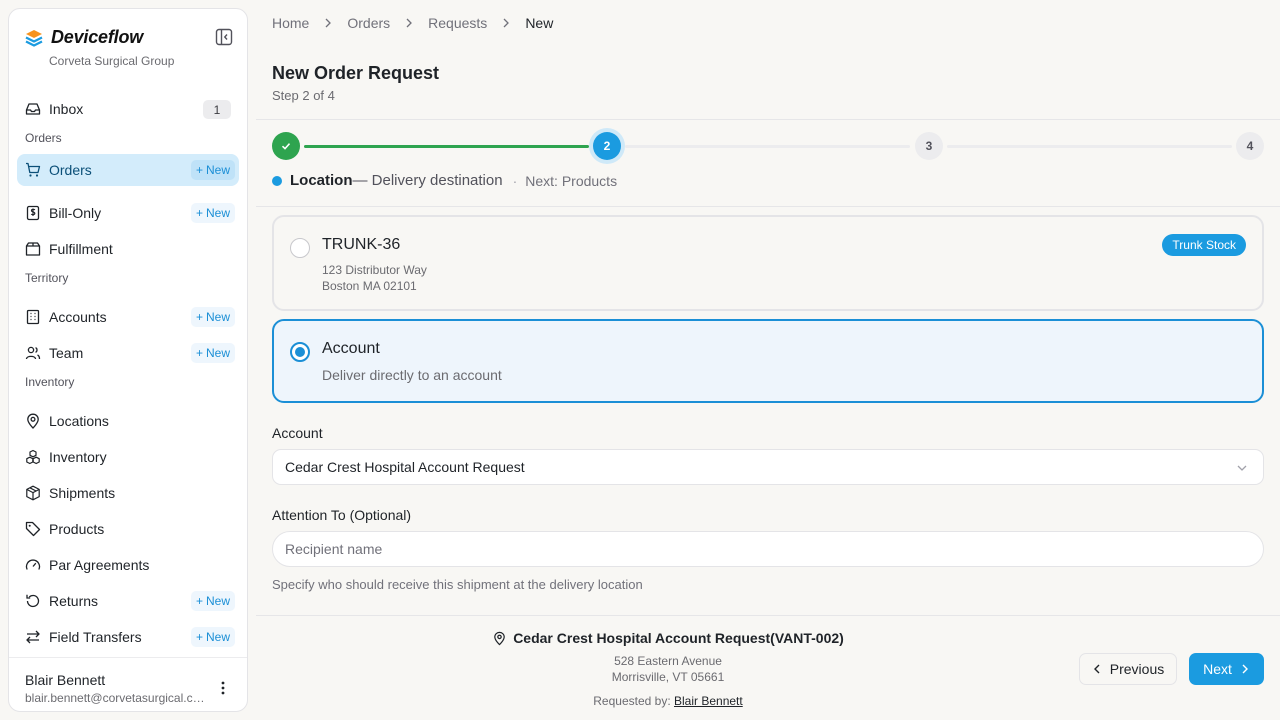 Image resolution: width=1280 pixels, height=720 pixels. Describe the element at coordinates (212, 601) in the screenshot. I see `new-return-button: + New` at that location.